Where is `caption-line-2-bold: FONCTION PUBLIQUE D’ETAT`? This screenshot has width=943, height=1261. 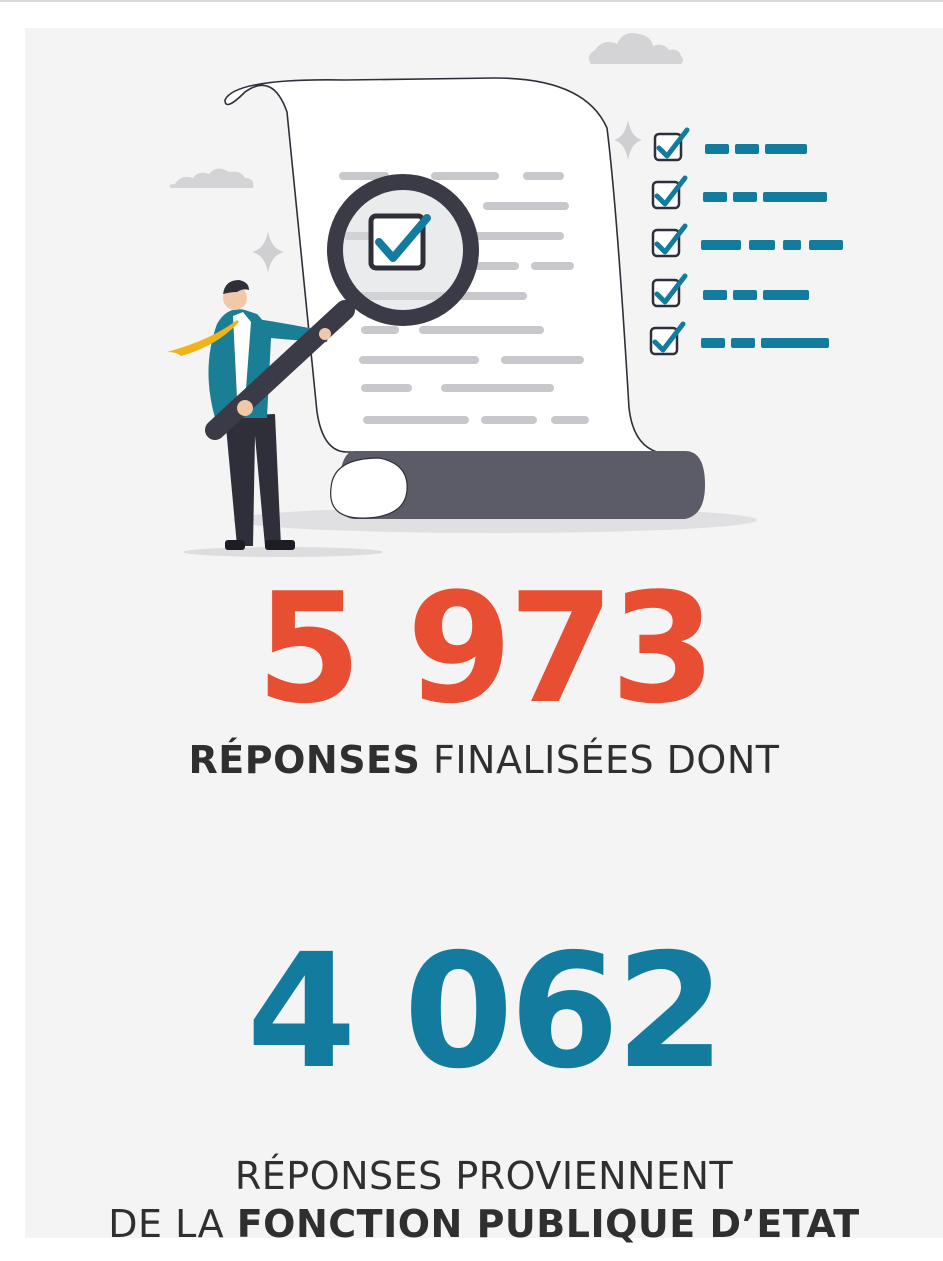
caption-line-2-bold: FONCTION PUBLIQUE D’ETAT is located at coordinates (548, 1223).